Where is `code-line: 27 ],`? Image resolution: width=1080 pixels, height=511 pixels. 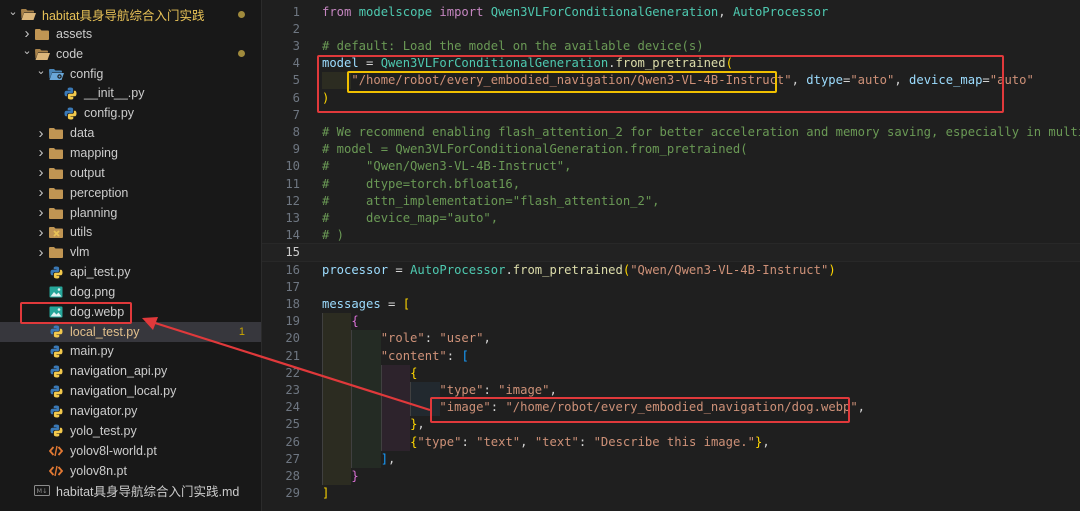 code-line: 27 ], is located at coordinates (671, 459).